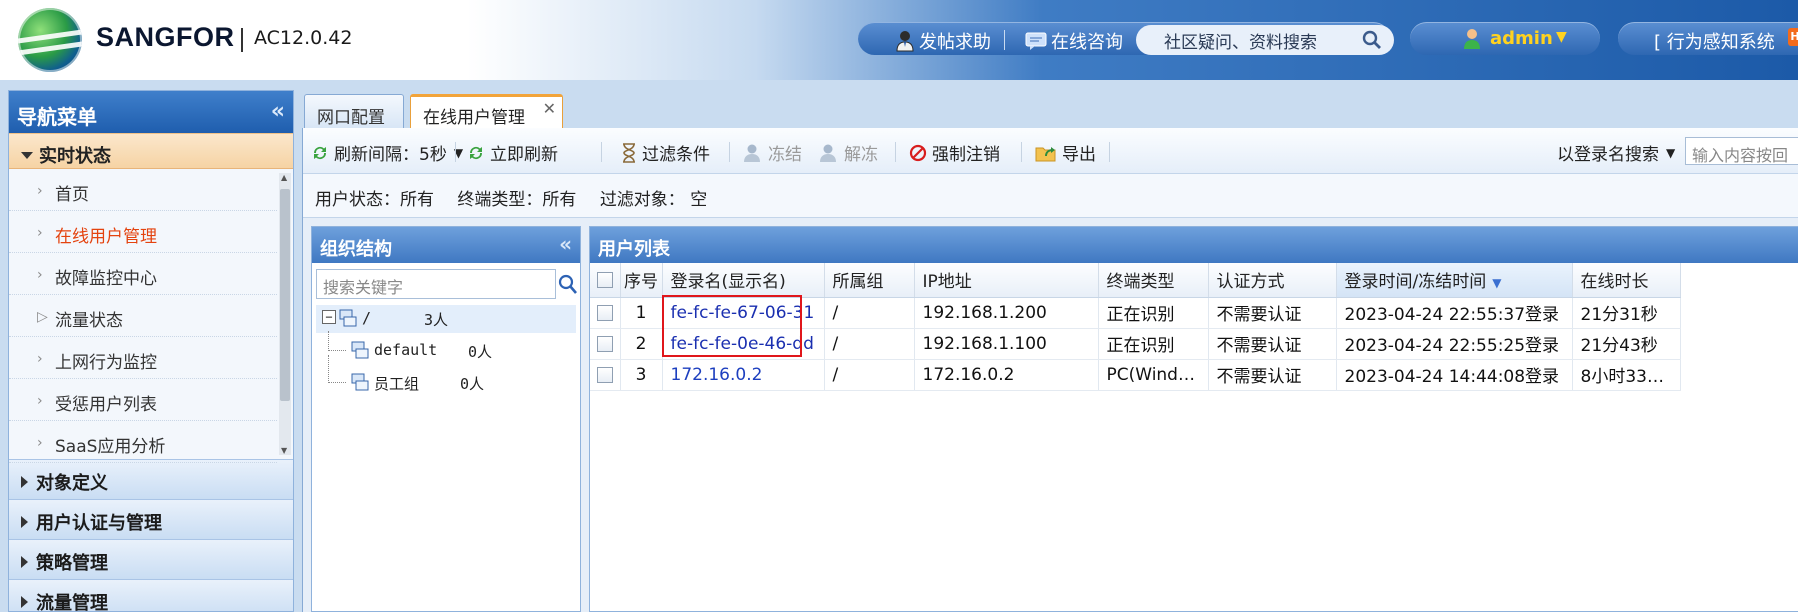 Image resolution: width=1798 pixels, height=612 pixels. I want to click on col-header-terminal: 终端类型, so click(1153, 280).